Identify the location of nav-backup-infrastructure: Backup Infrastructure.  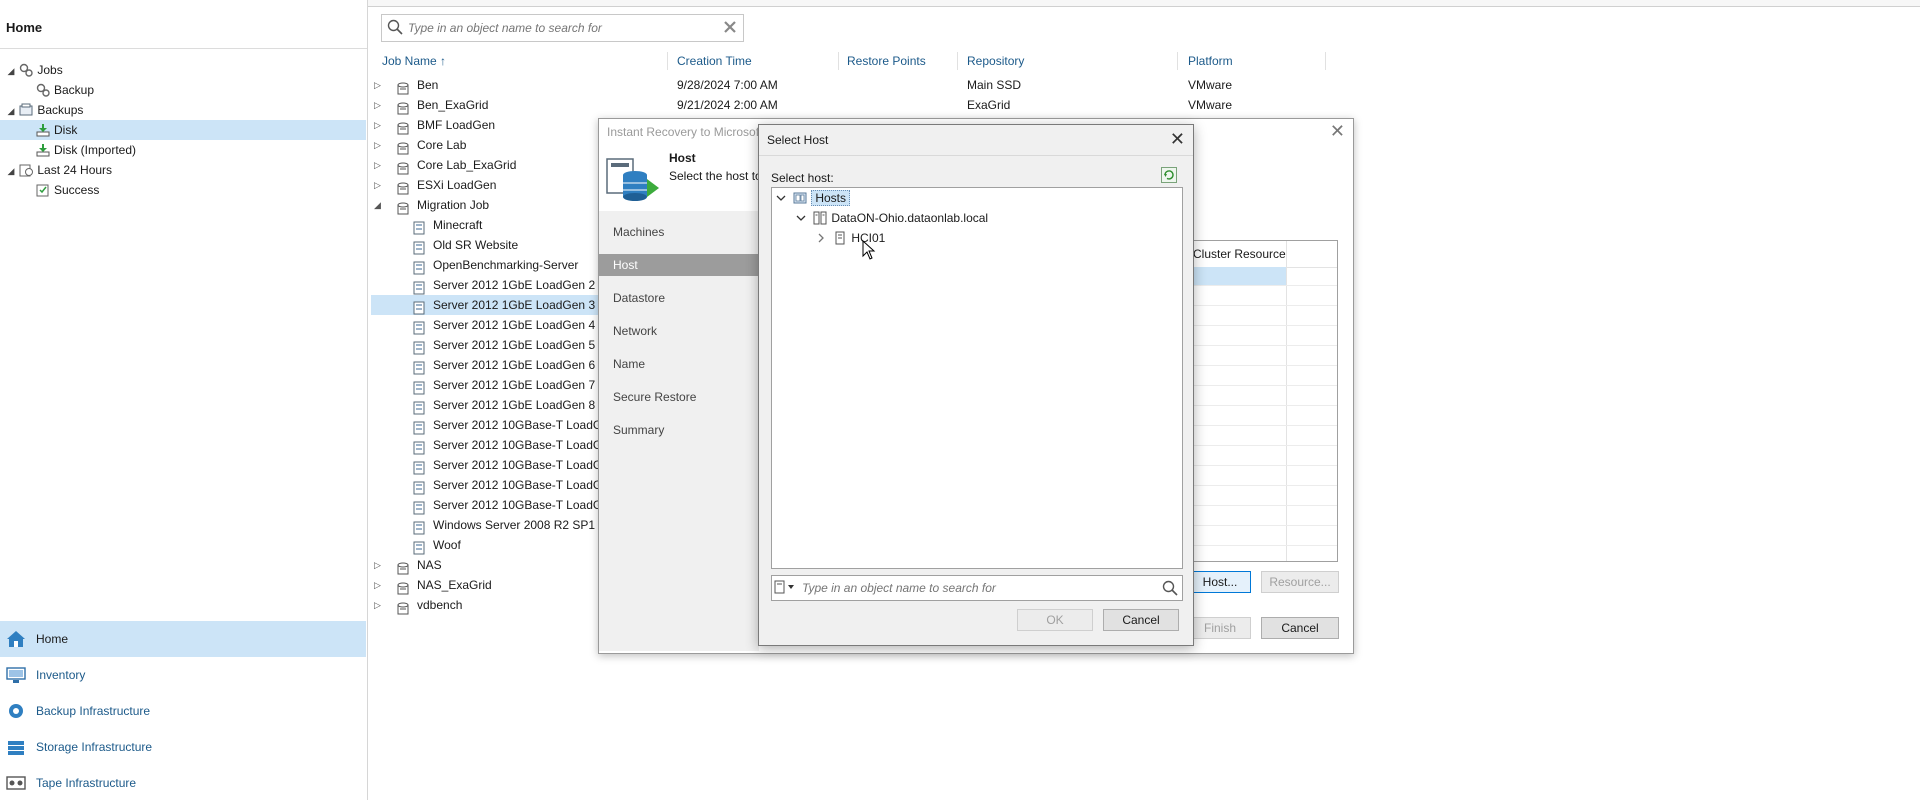
(183, 711).